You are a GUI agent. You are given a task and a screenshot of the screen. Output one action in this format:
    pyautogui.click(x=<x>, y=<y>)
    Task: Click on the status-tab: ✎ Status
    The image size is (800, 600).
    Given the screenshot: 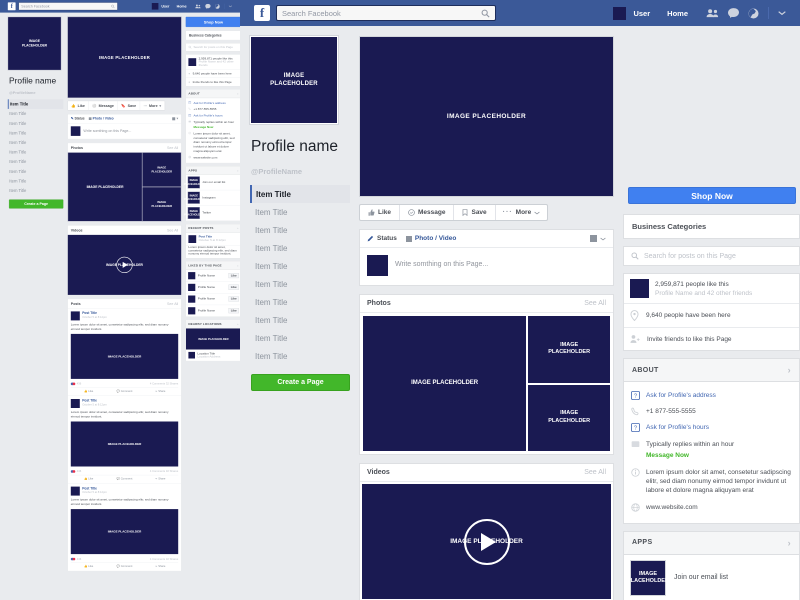 What is the action you would take?
    pyautogui.click(x=78, y=119)
    